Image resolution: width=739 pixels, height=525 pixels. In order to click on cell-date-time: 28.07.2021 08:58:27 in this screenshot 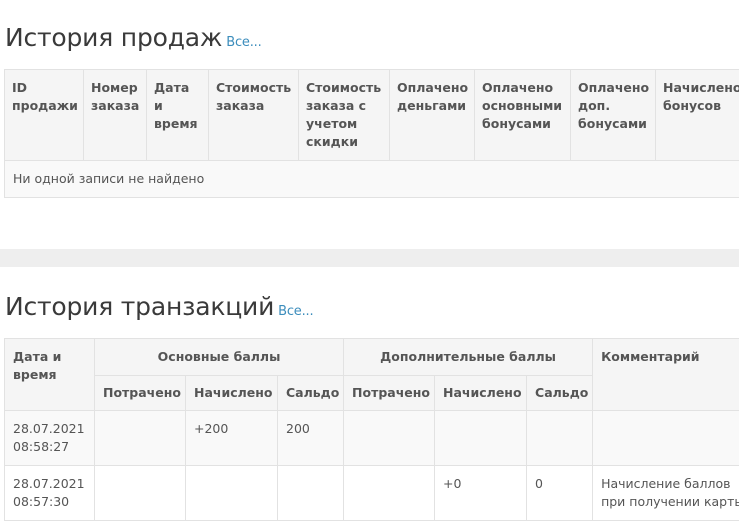, I will do `click(49, 438)`.